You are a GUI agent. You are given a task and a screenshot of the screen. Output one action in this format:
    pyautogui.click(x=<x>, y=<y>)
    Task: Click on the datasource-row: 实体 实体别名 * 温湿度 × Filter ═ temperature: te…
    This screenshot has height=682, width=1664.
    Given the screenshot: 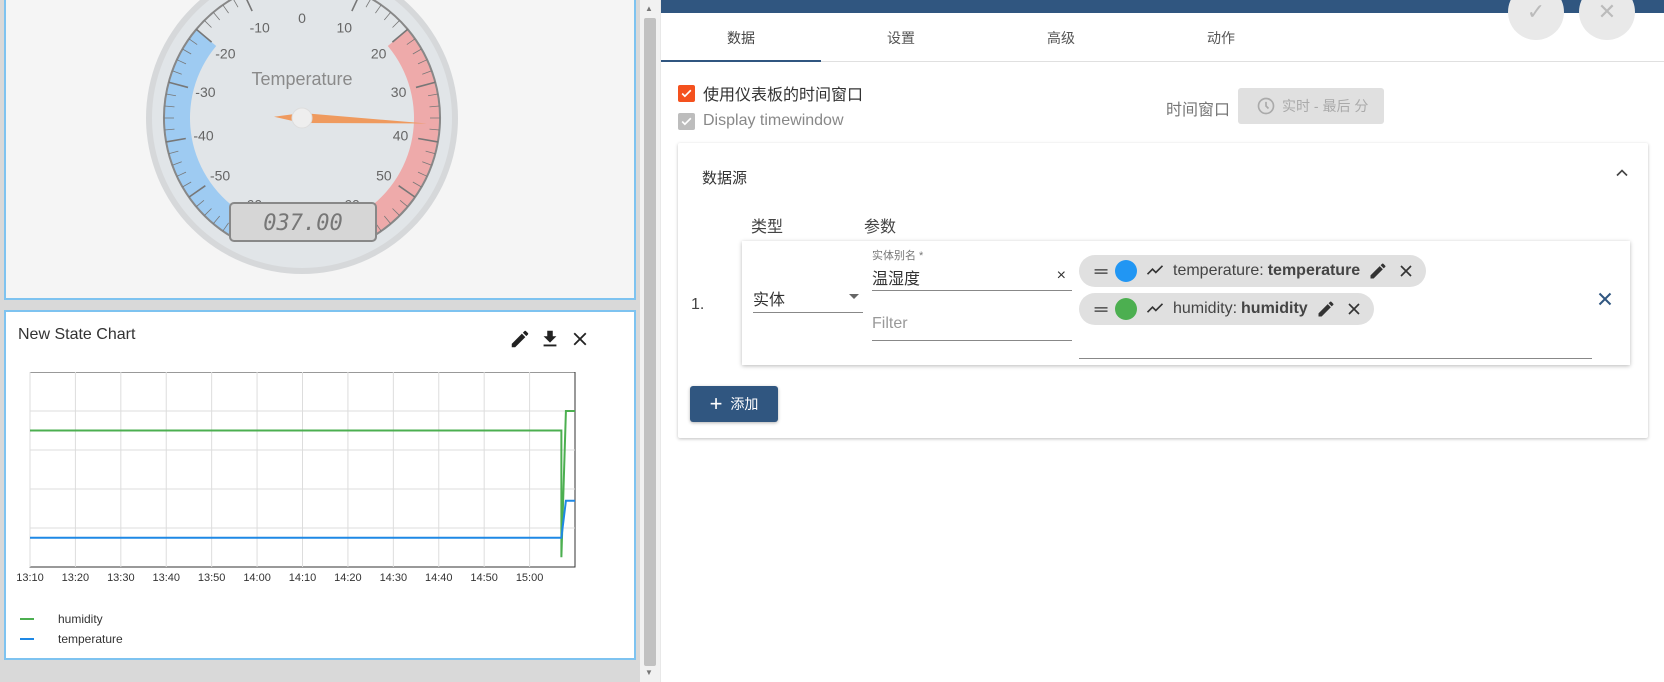 What is the action you would take?
    pyautogui.click(x=1186, y=303)
    